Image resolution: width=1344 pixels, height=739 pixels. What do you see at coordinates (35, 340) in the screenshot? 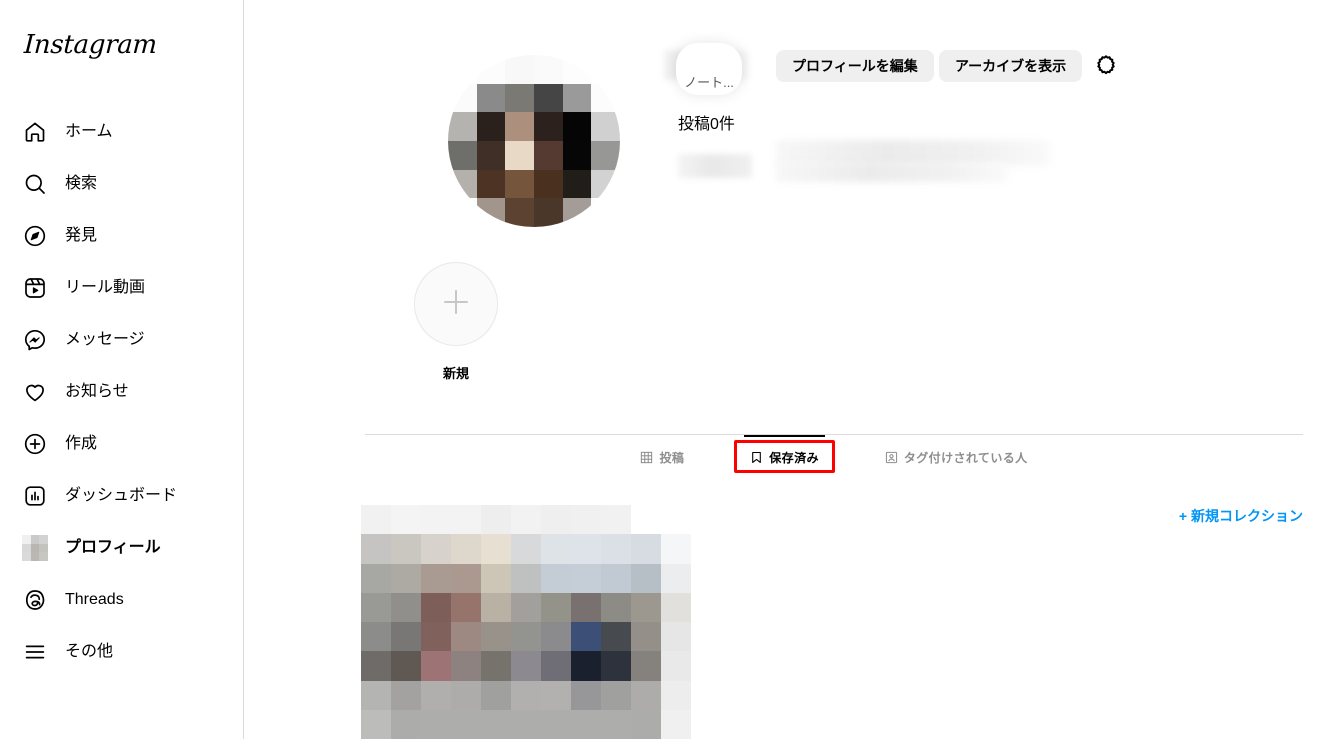
I see `messenger-icon` at bounding box center [35, 340].